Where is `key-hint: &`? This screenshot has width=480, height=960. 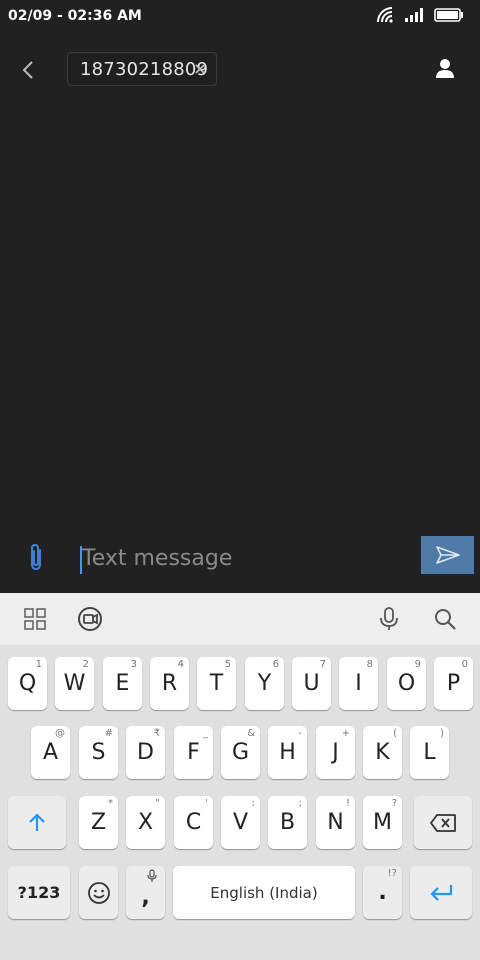
key-hint: & is located at coordinates (251, 733).